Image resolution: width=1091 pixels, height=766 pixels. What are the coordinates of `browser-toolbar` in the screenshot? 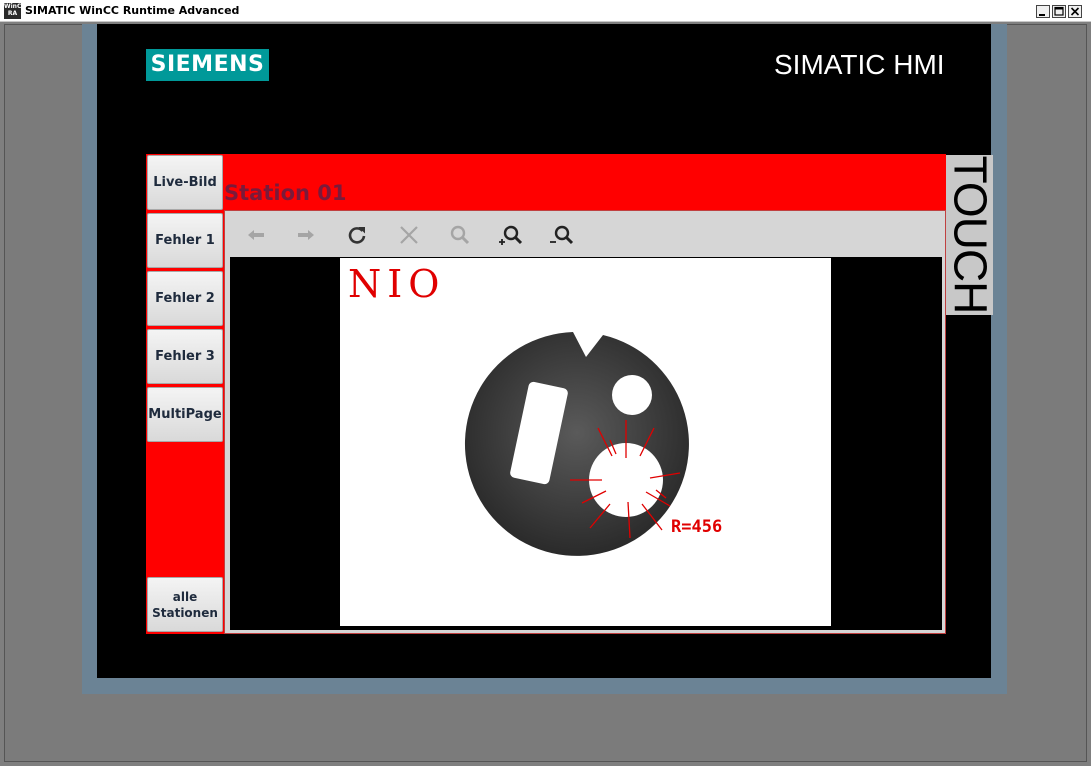 It's located at (586, 235).